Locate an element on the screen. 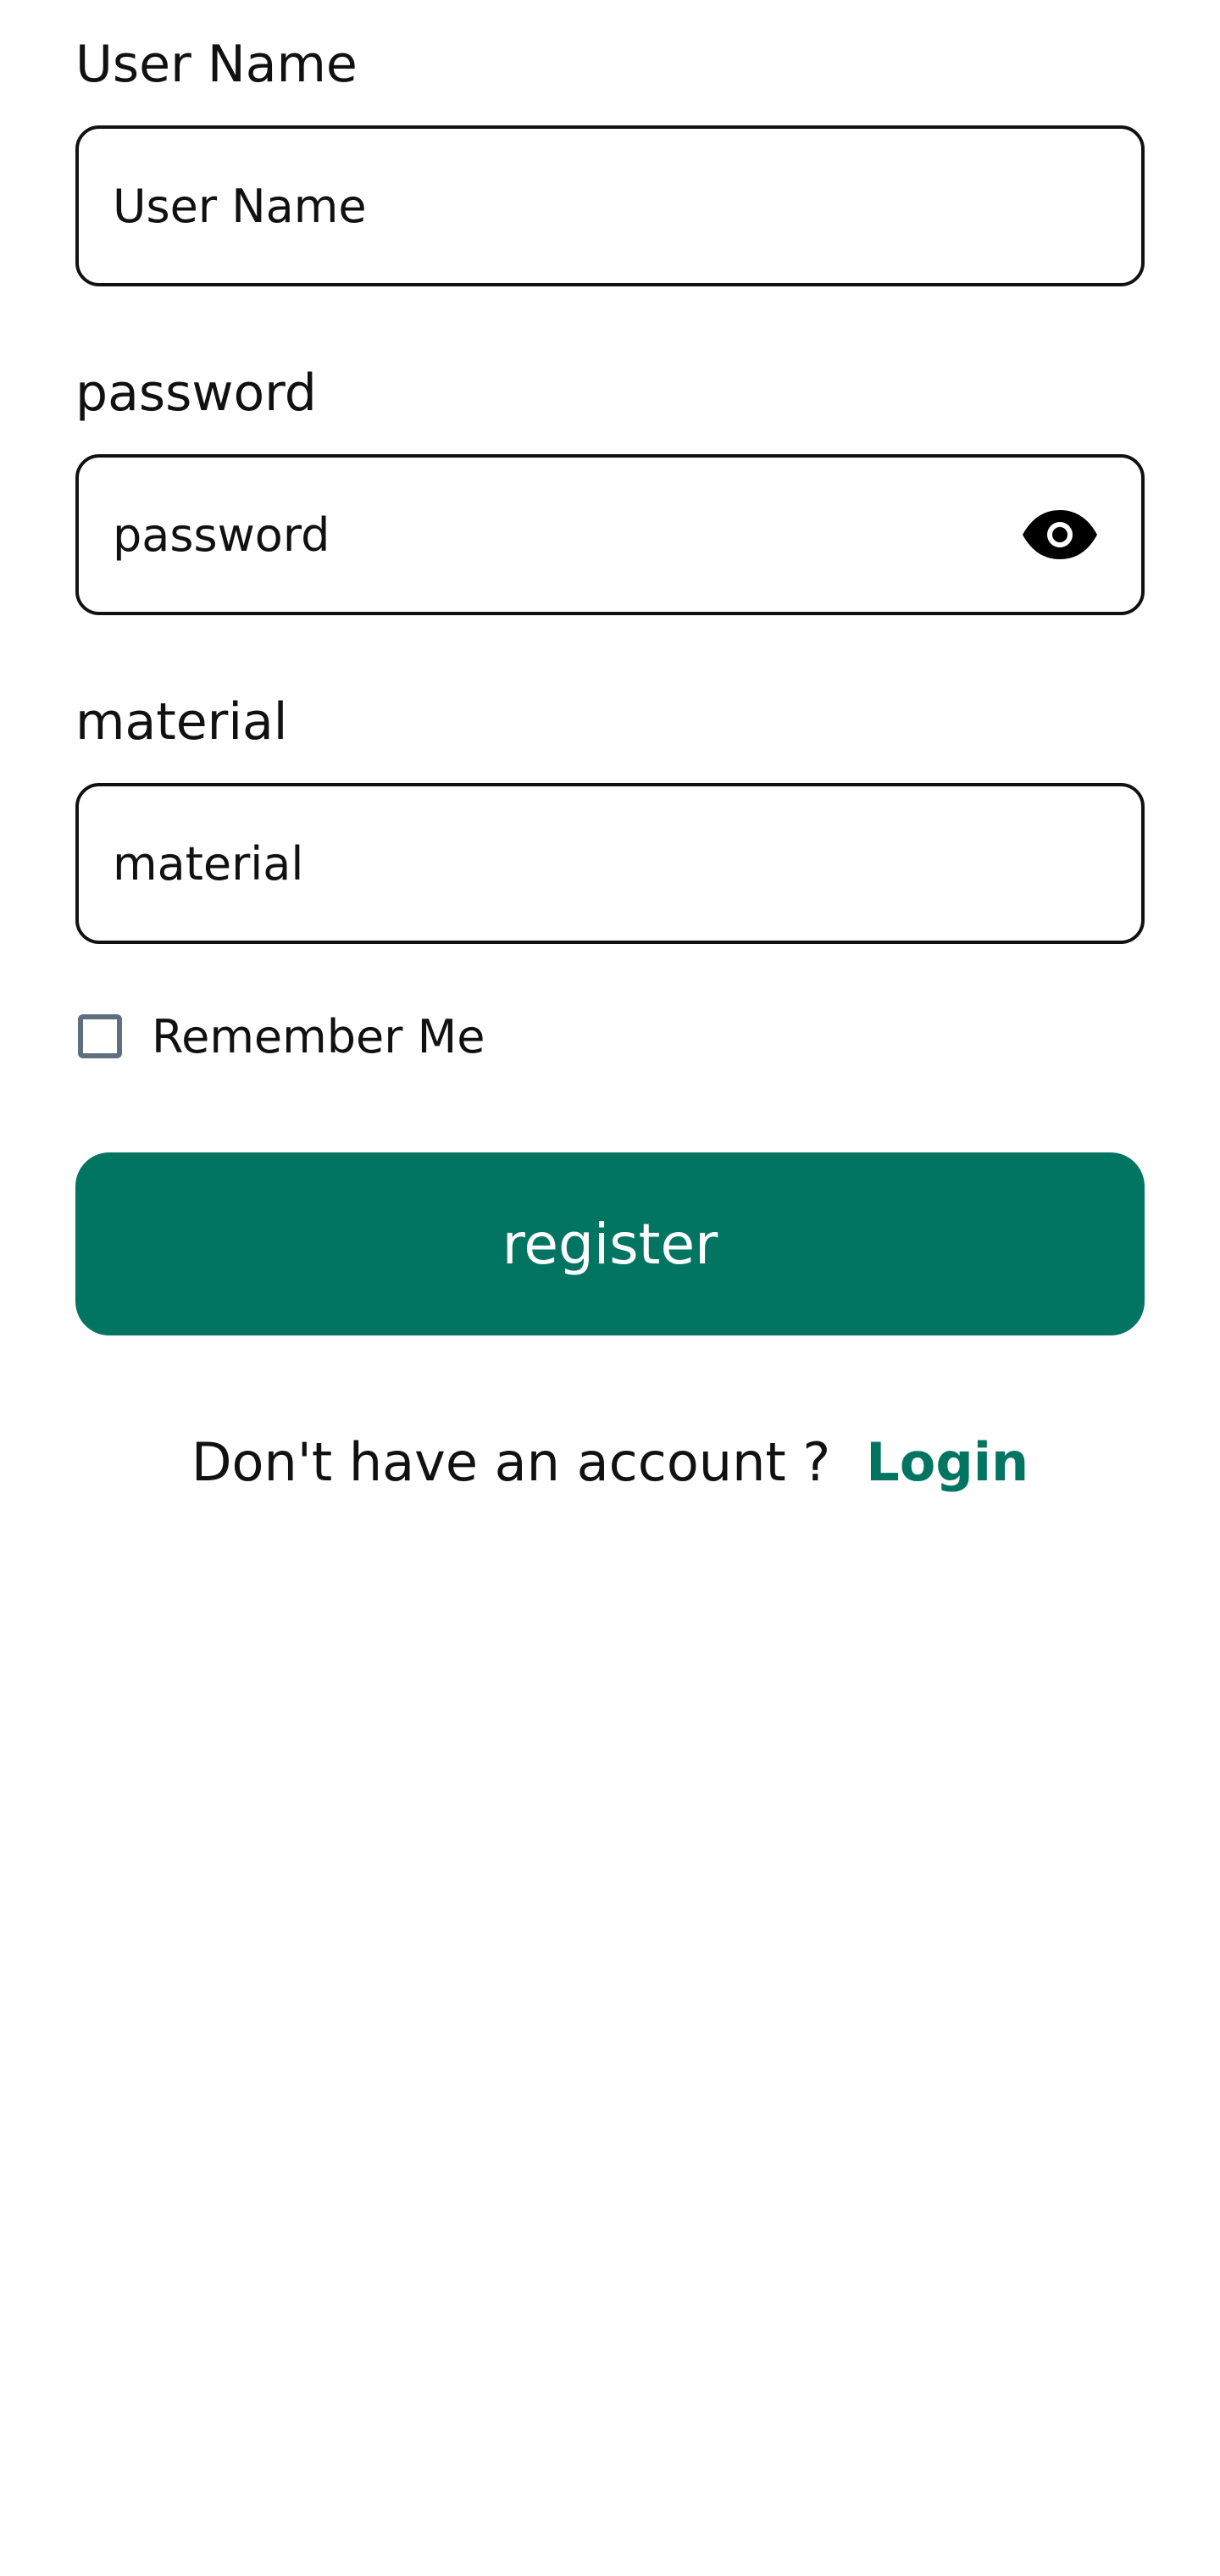 The width and height of the screenshot is (1220, 2576). register-button: register is located at coordinates (610, 1243).